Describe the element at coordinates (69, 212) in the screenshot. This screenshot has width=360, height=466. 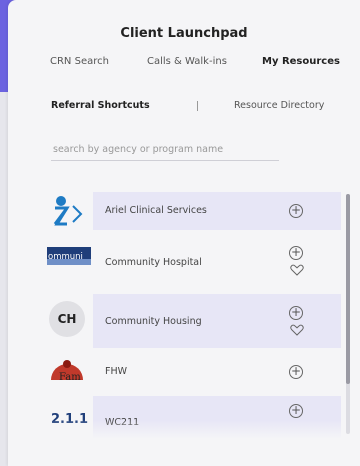
I see `ariel-clinical-logo` at that location.